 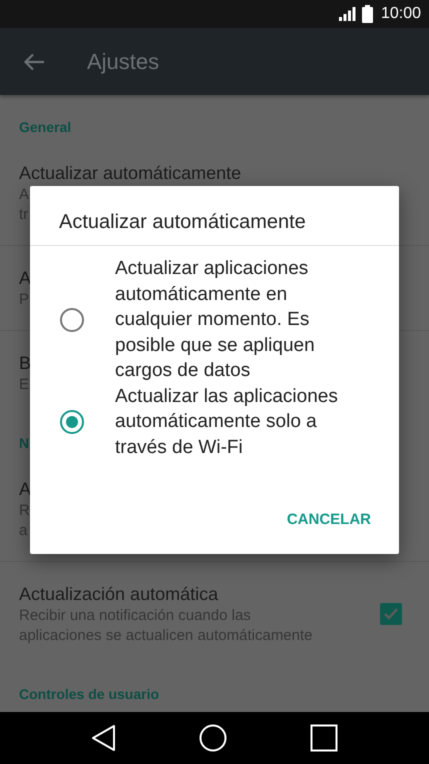 I want to click on checkbox, so click(x=391, y=614).